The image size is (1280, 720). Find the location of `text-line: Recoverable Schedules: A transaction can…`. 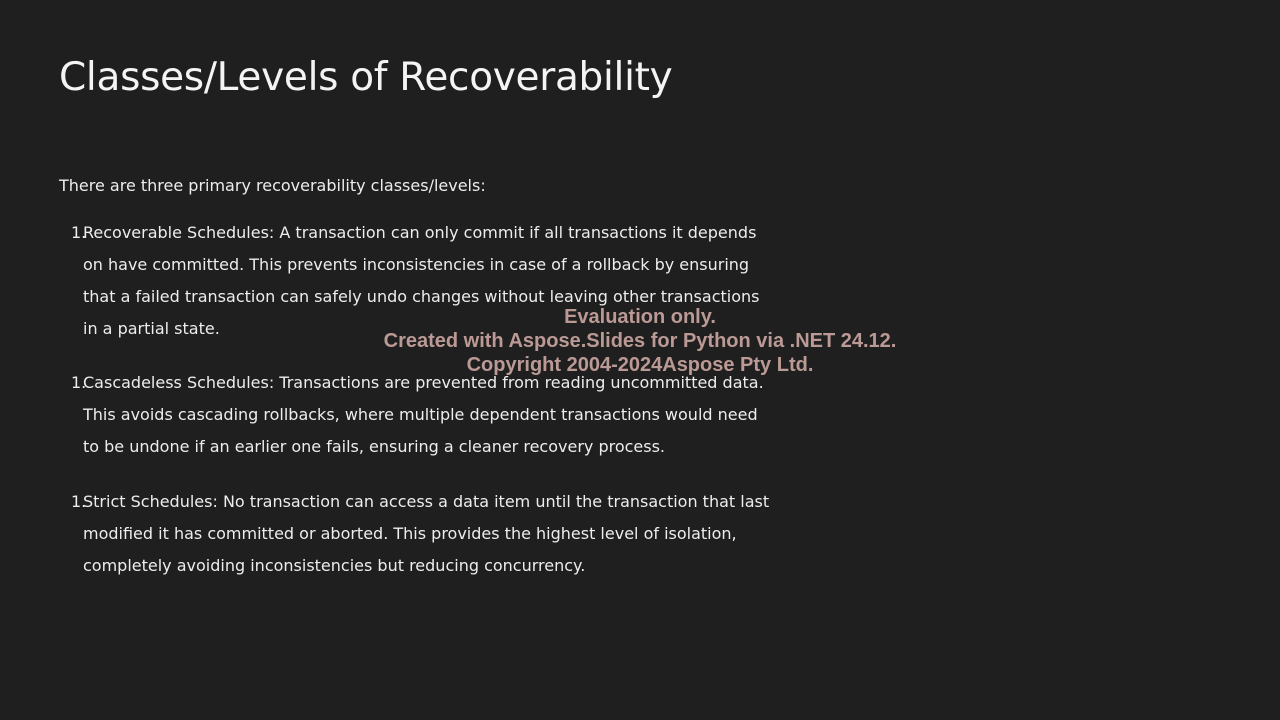

text-line: Recoverable Schedules: A transaction can… is located at coordinates (420, 232).